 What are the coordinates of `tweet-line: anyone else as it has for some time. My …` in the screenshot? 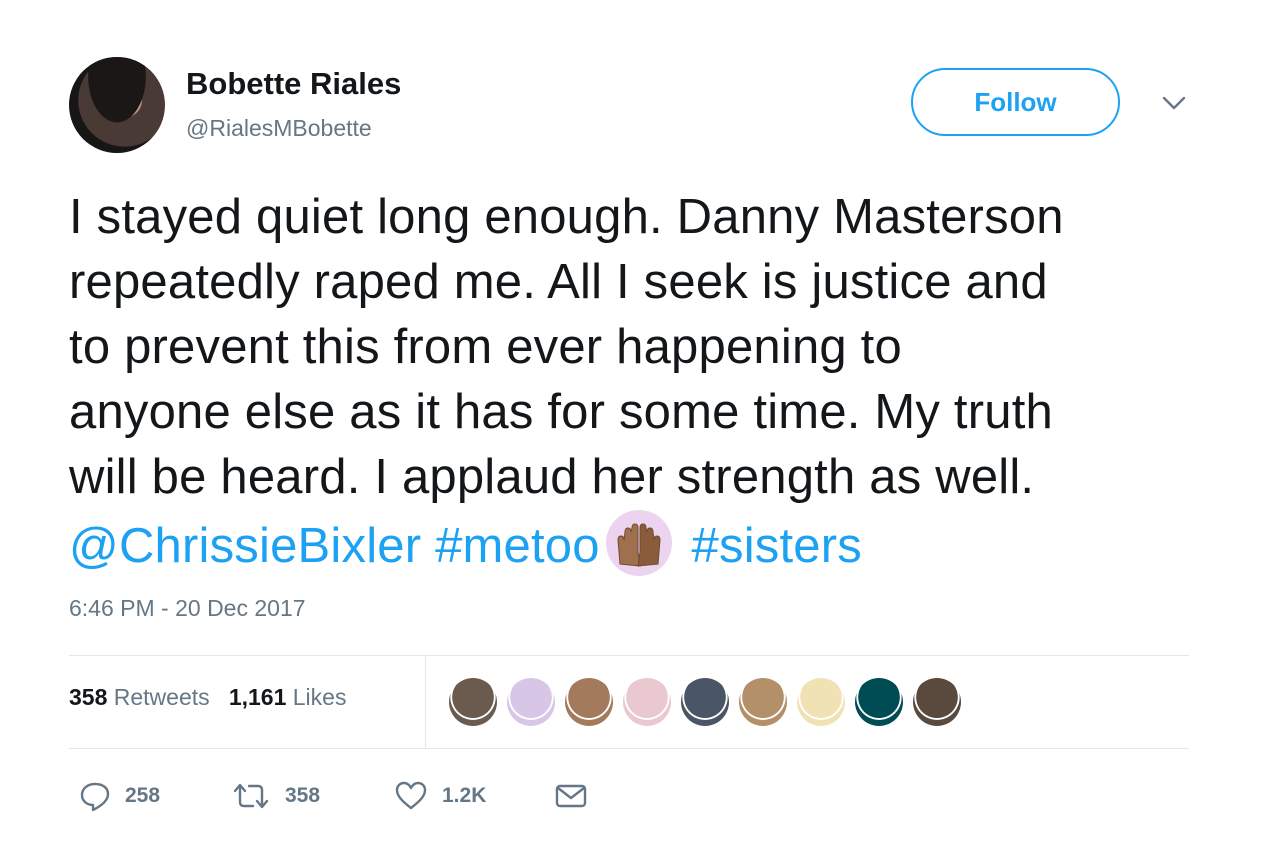 It's located at (561, 412).